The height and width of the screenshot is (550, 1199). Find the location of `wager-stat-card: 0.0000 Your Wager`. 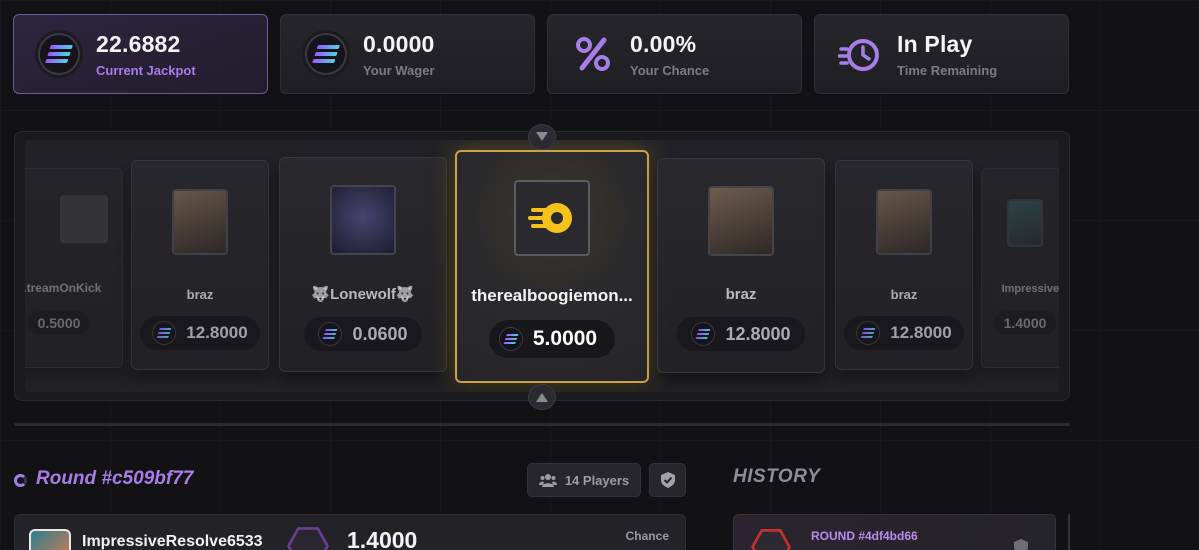

wager-stat-card: 0.0000 Your Wager is located at coordinates (407, 54).